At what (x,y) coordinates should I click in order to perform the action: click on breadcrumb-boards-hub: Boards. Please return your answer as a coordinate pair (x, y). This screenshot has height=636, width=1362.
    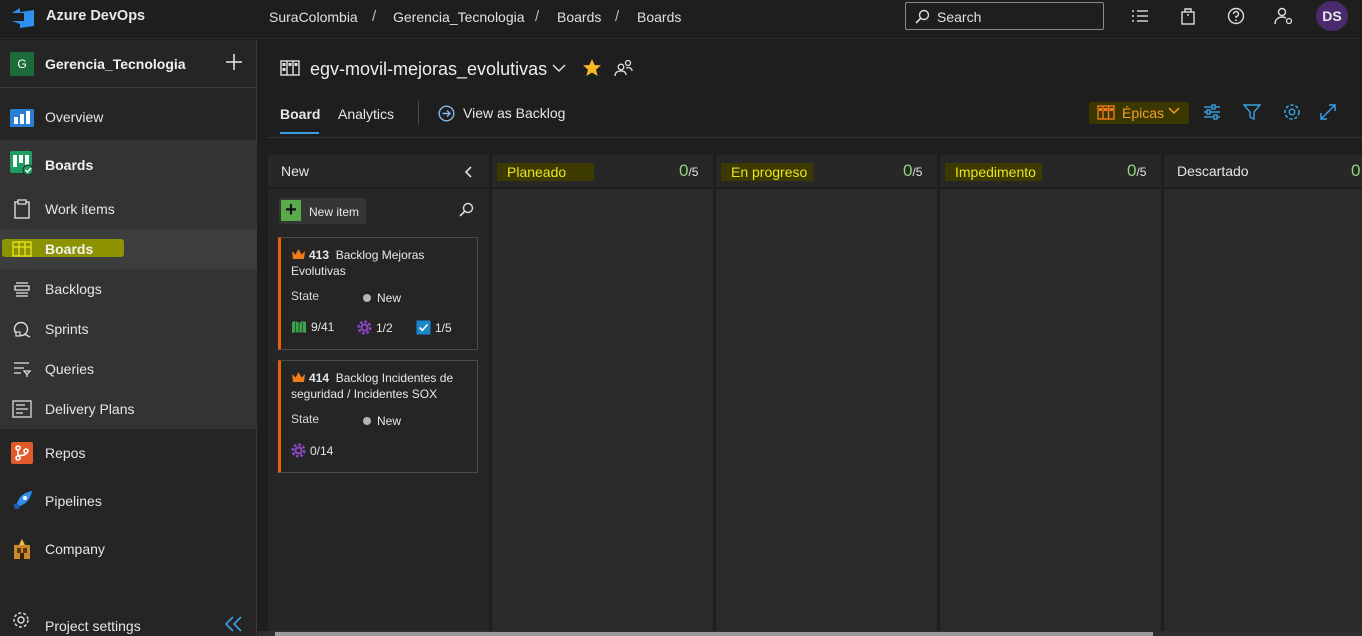
    Looking at the image, I should click on (579, 17).